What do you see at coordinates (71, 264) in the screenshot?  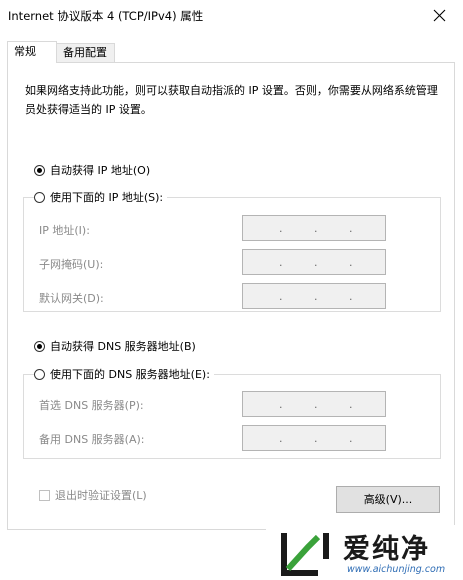 I see `subnet-mask-label: 子网掩码(U):` at bounding box center [71, 264].